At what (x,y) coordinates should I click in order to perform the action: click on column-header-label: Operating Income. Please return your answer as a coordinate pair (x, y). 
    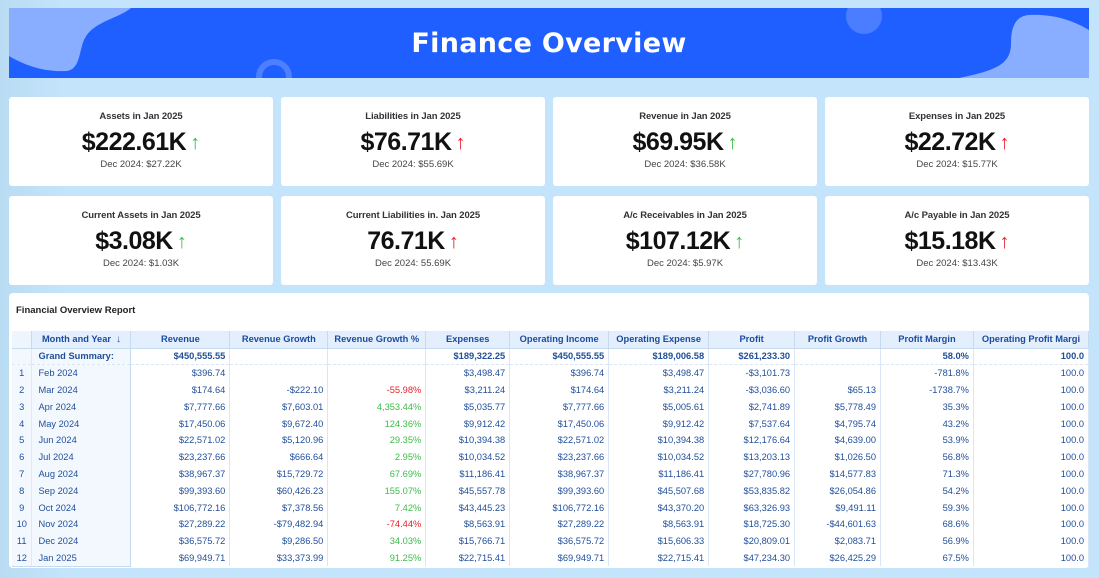
    Looking at the image, I should click on (559, 339).